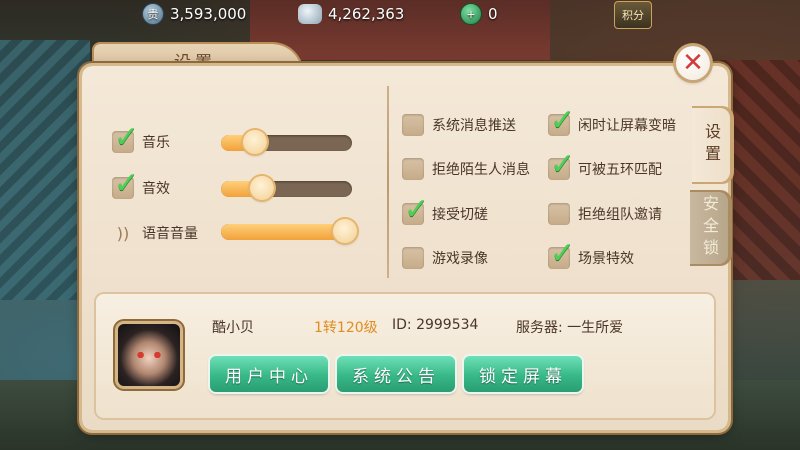 The width and height of the screenshot is (800, 450). I want to click on music-row: ✓ 音乐, so click(141, 138).